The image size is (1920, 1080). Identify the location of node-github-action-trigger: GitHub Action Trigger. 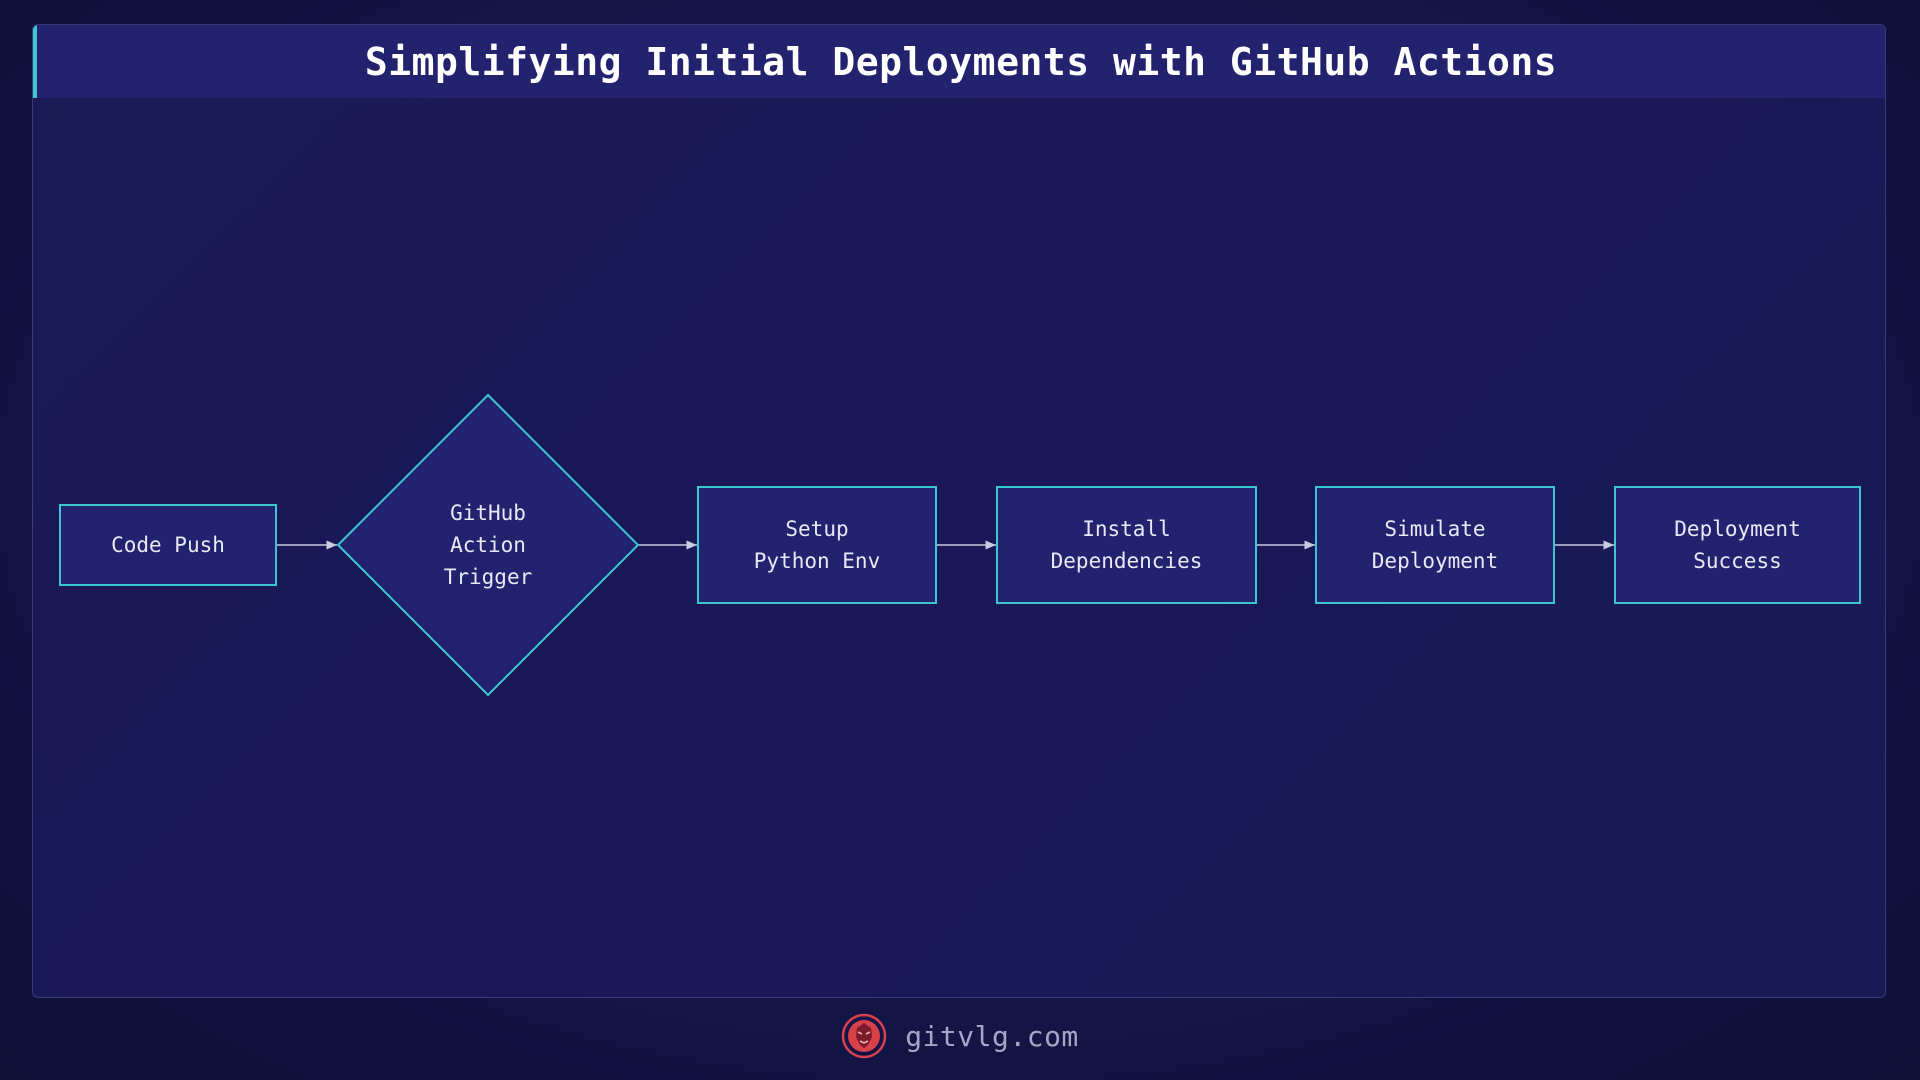
(488, 545).